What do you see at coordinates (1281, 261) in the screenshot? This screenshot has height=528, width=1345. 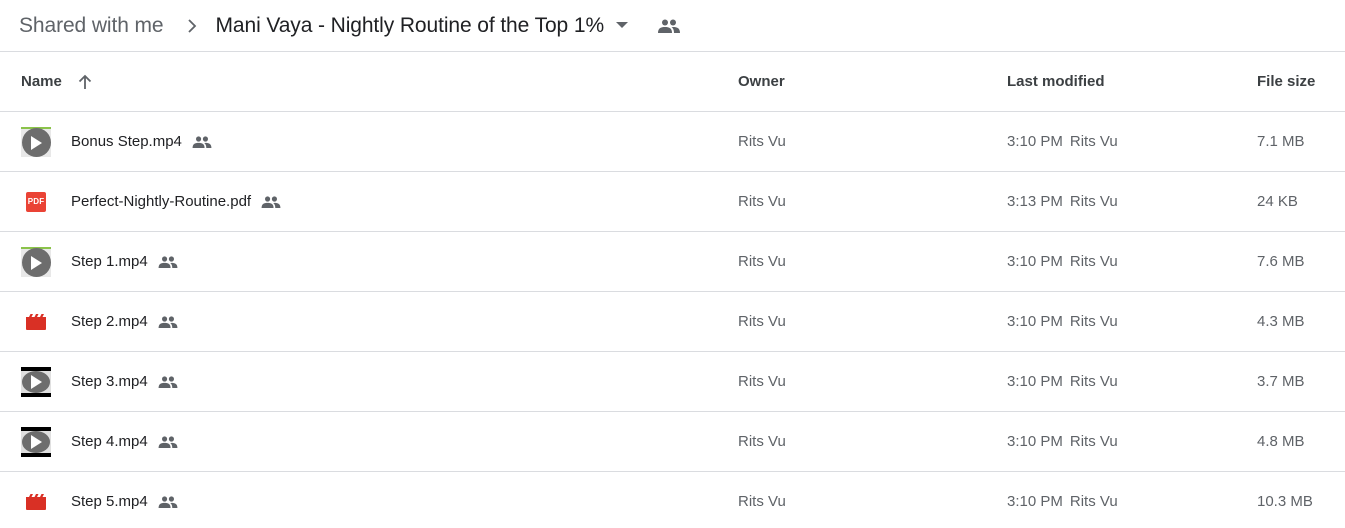 I see `file-size: 7.6 MB` at bounding box center [1281, 261].